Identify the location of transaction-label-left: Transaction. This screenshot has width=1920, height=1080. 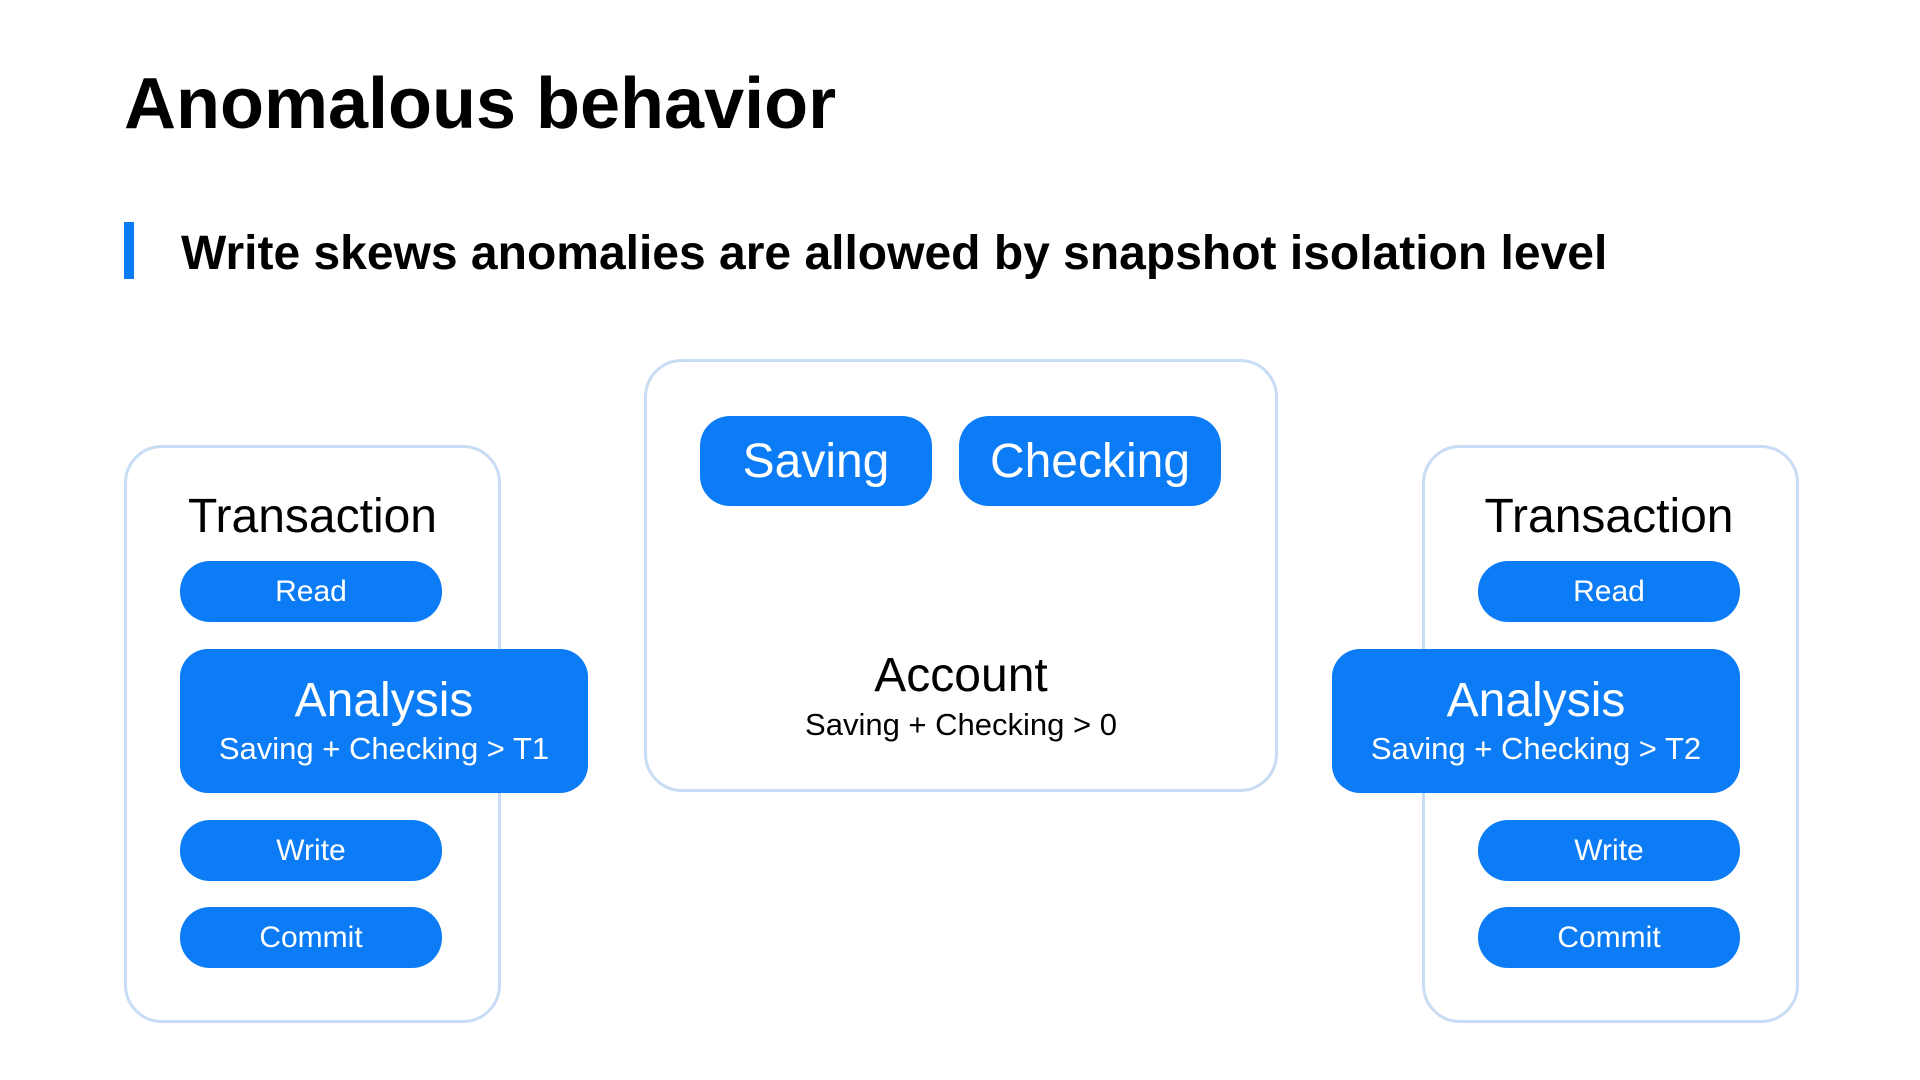
(312, 516).